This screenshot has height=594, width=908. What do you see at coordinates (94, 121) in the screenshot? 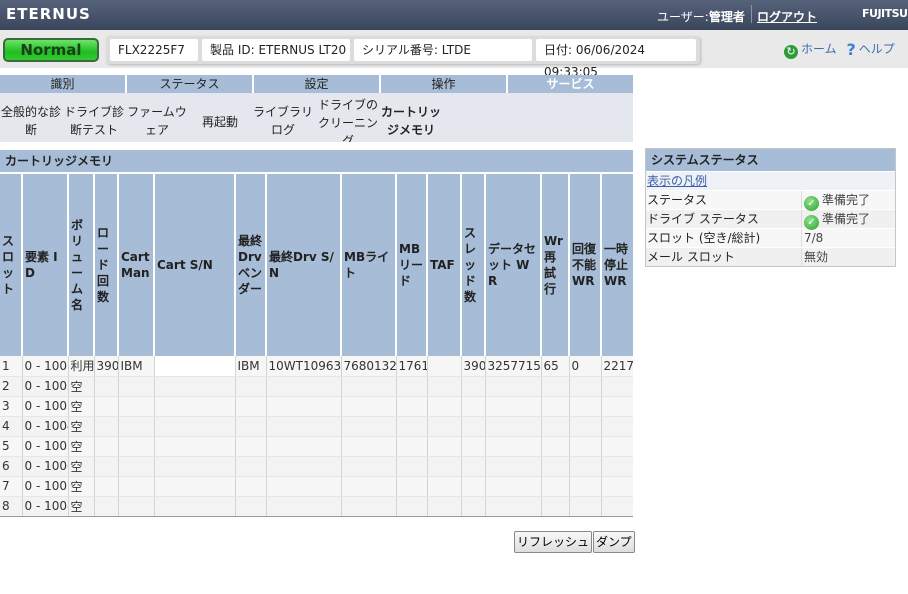
I see `subnav-drive-diagnostic-test: ドライブ診断テスト` at bounding box center [94, 121].